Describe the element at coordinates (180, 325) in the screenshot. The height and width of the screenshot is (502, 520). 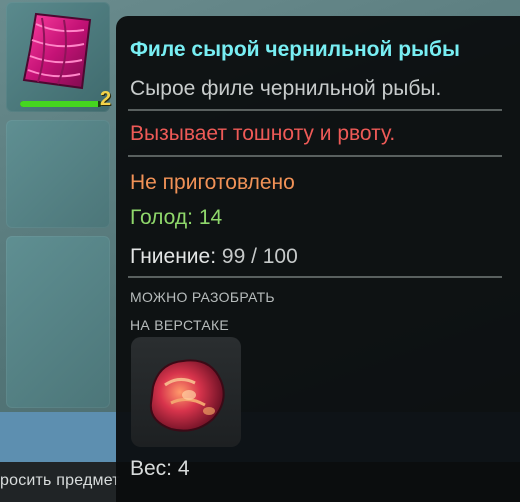
I see `craft-line-2: НА ВЕРСТАКЕ` at that location.